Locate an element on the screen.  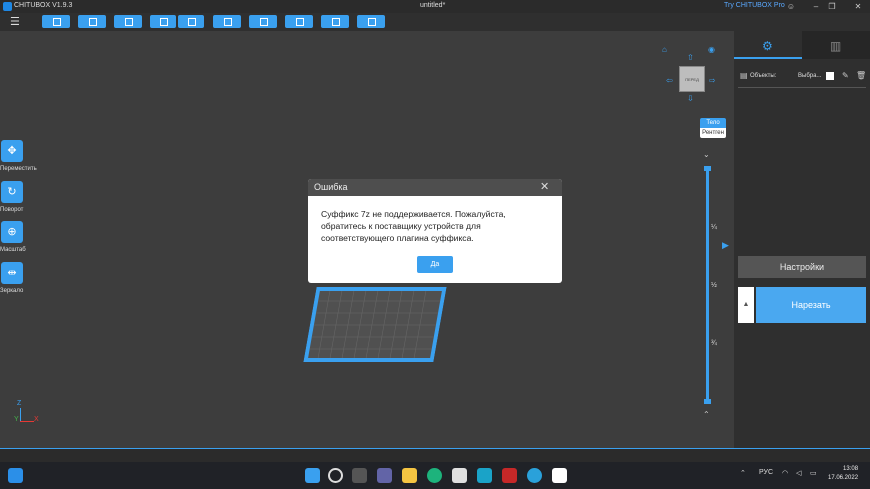
axes-indicator: Z Y X is located at coordinates (34, 415).